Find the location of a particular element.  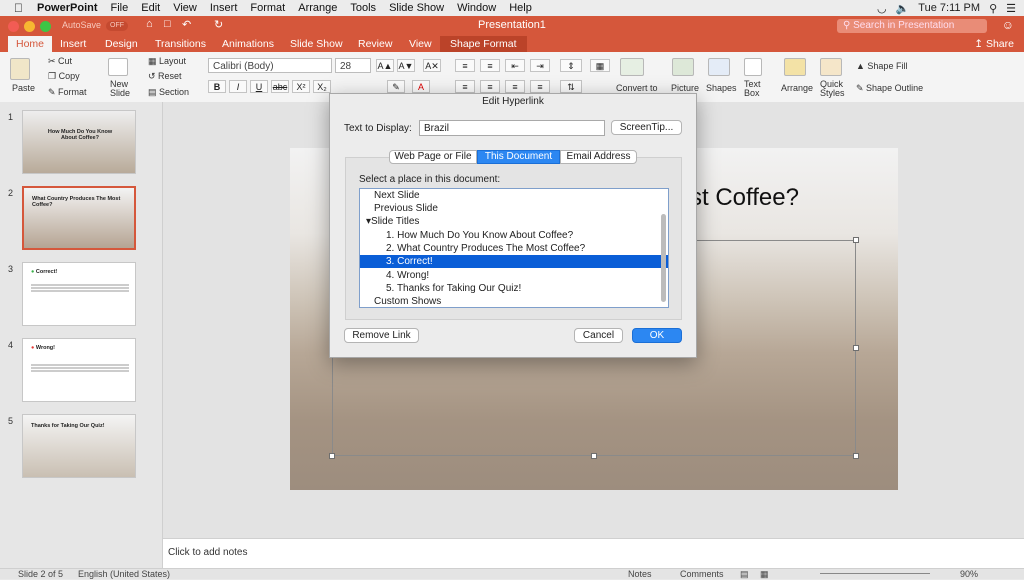

copy-button: ❐ Copy is located at coordinates (64, 76).